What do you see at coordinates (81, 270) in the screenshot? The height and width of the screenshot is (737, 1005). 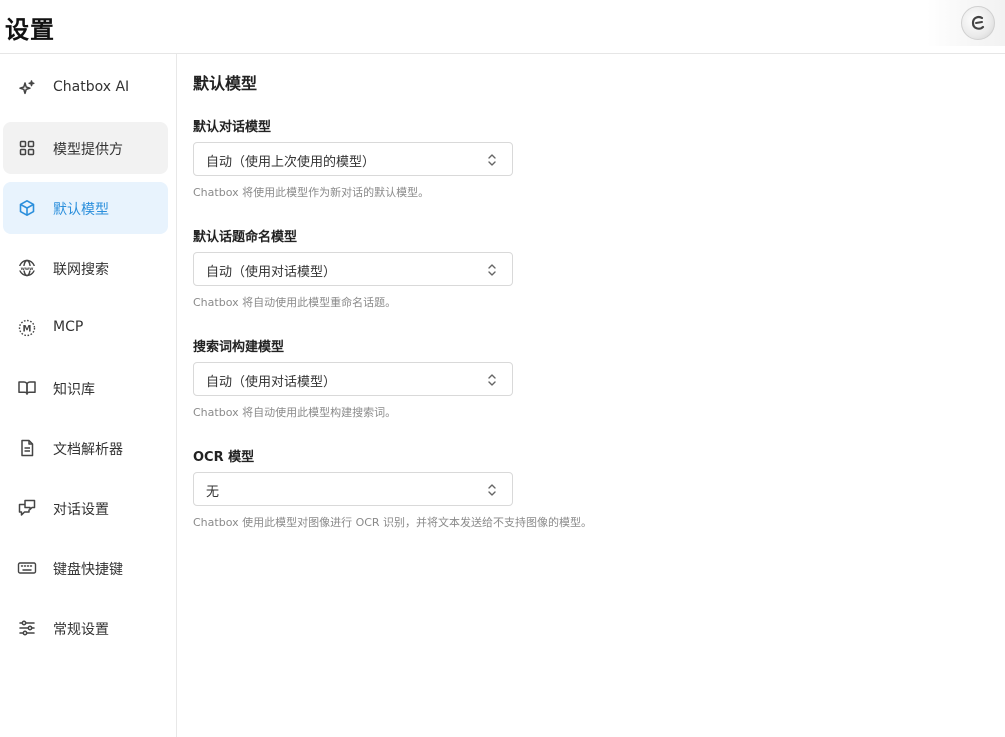 I see `sidebar-item-label: 联网搜索` at bounding box center [81, 270].